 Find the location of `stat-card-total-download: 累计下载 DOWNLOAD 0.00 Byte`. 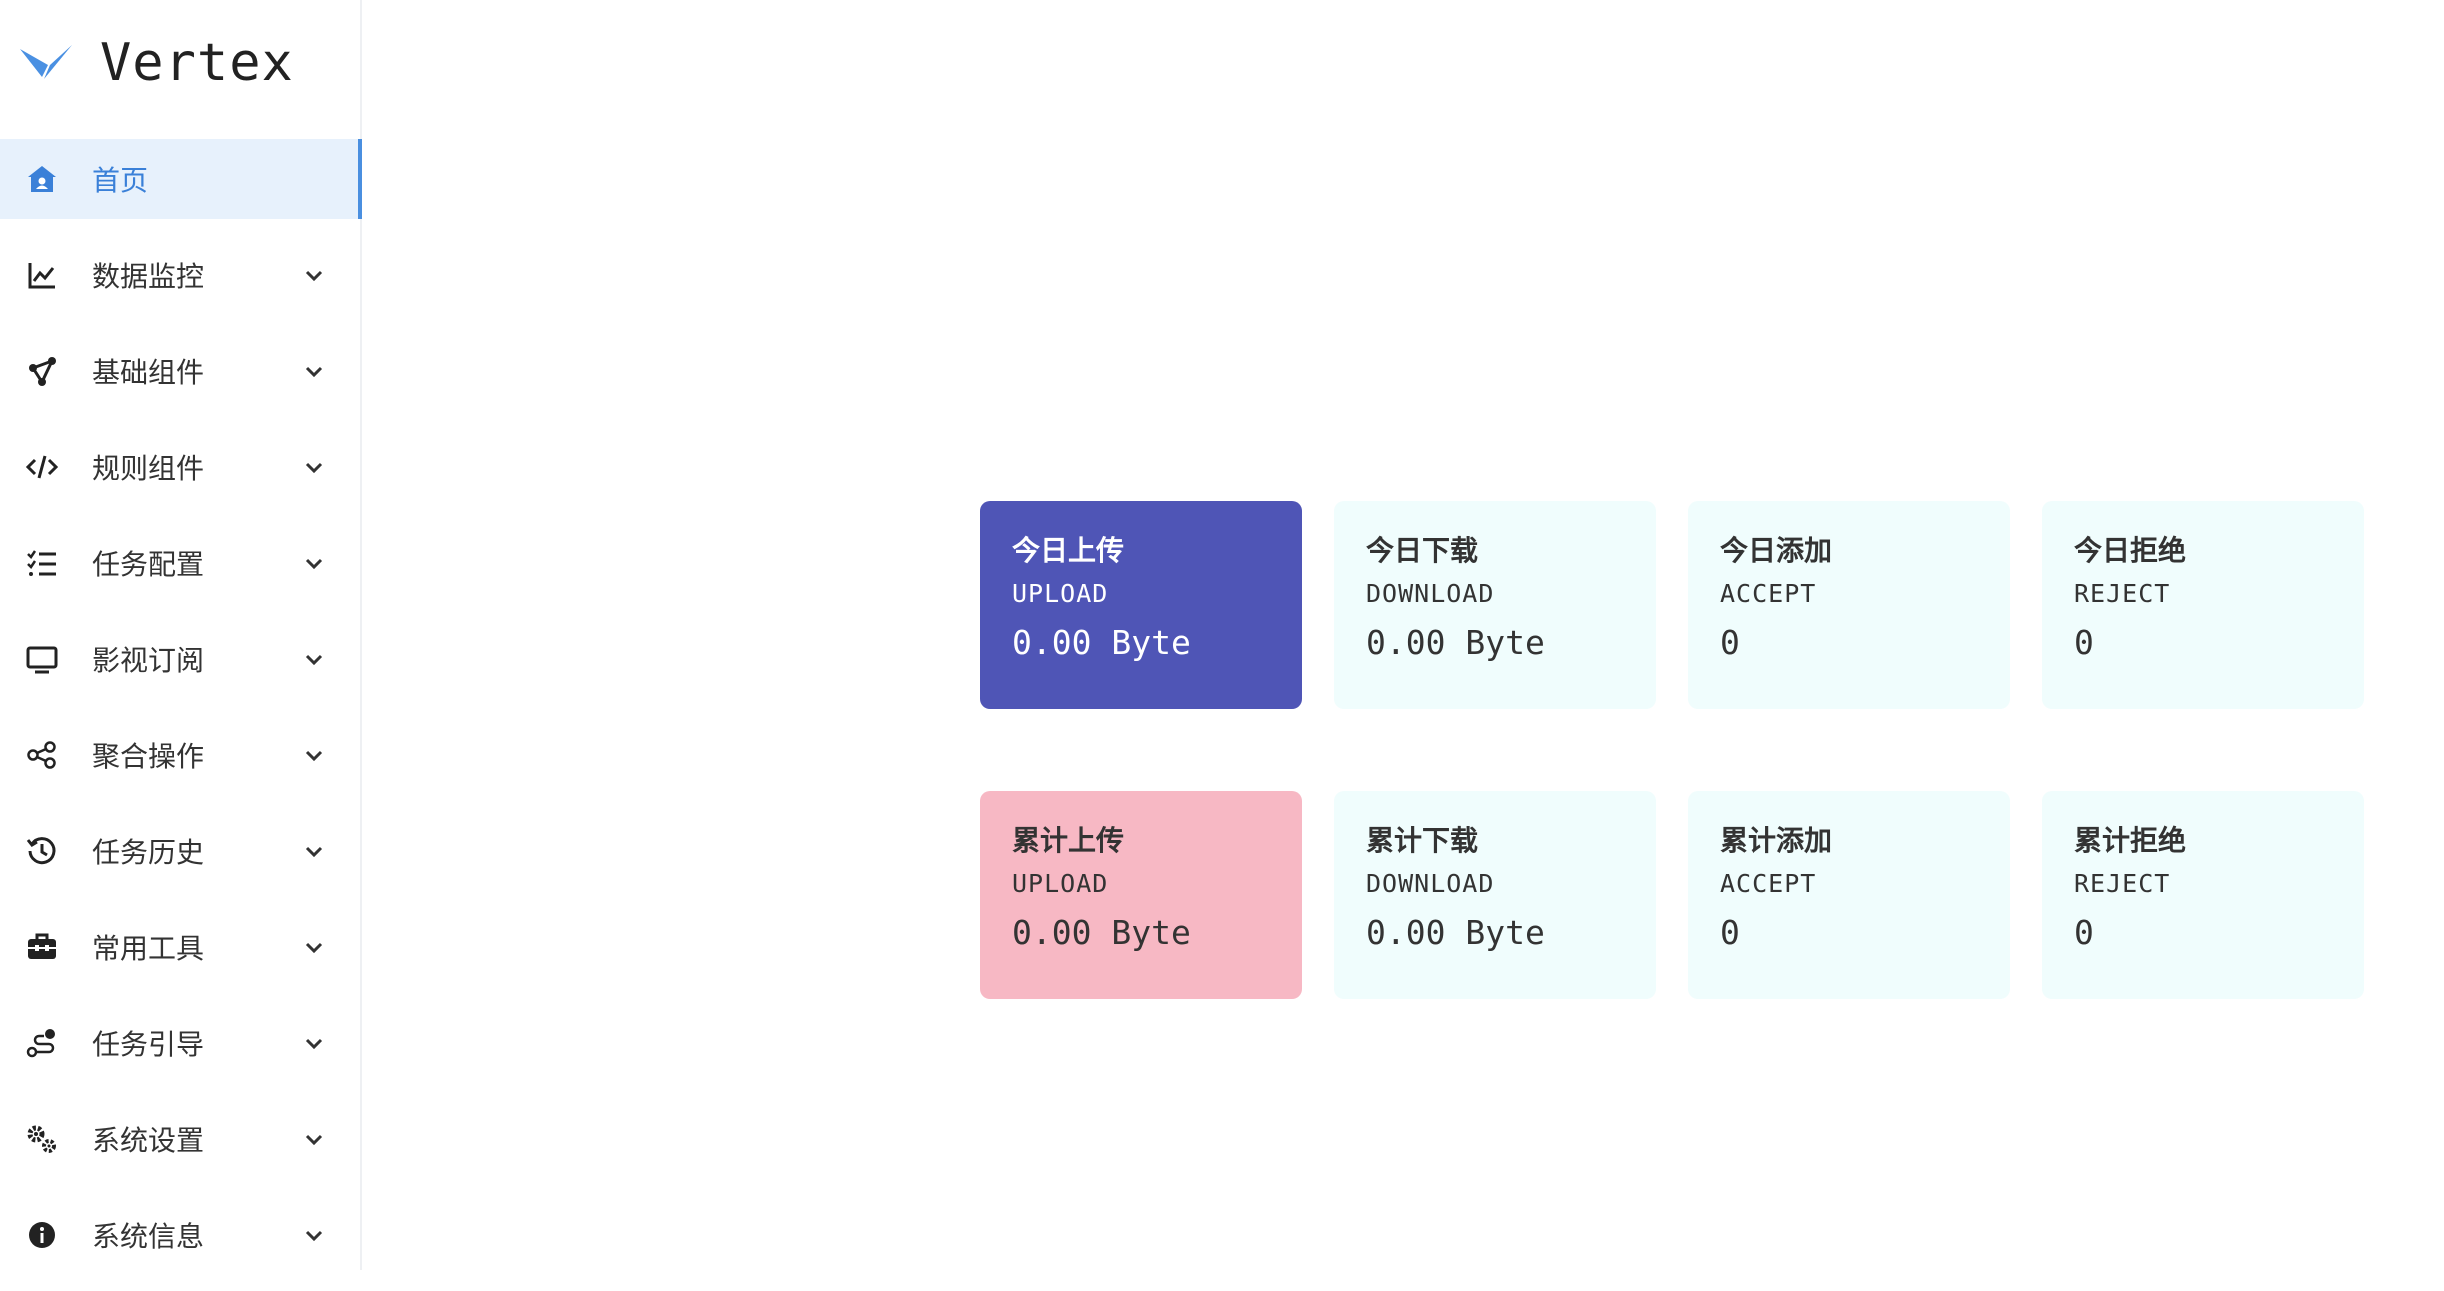

stat-card-total-download: 累计下载 DOWNLOAD 0.00 Byte is located at coordinates (1495, 895).